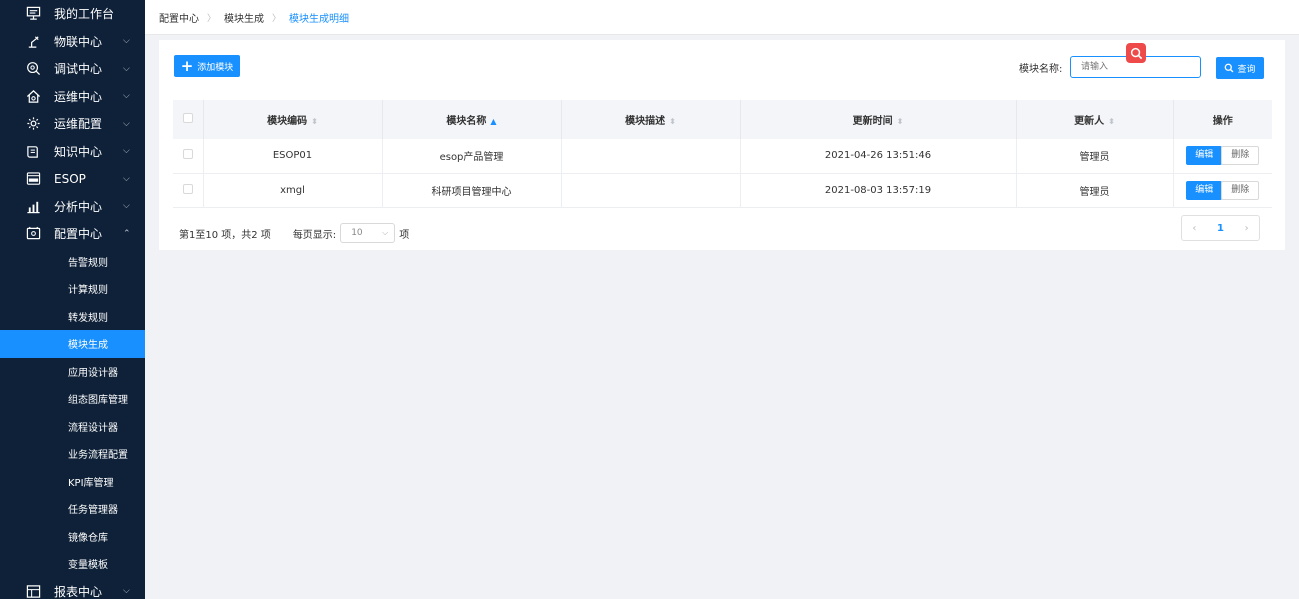 Image resolution: width=1299 pixels, height=599 pixels. Describe the element at coordinates (493, 121) in the screenshot. I see `sort-asc-icon: ▲` at that location.